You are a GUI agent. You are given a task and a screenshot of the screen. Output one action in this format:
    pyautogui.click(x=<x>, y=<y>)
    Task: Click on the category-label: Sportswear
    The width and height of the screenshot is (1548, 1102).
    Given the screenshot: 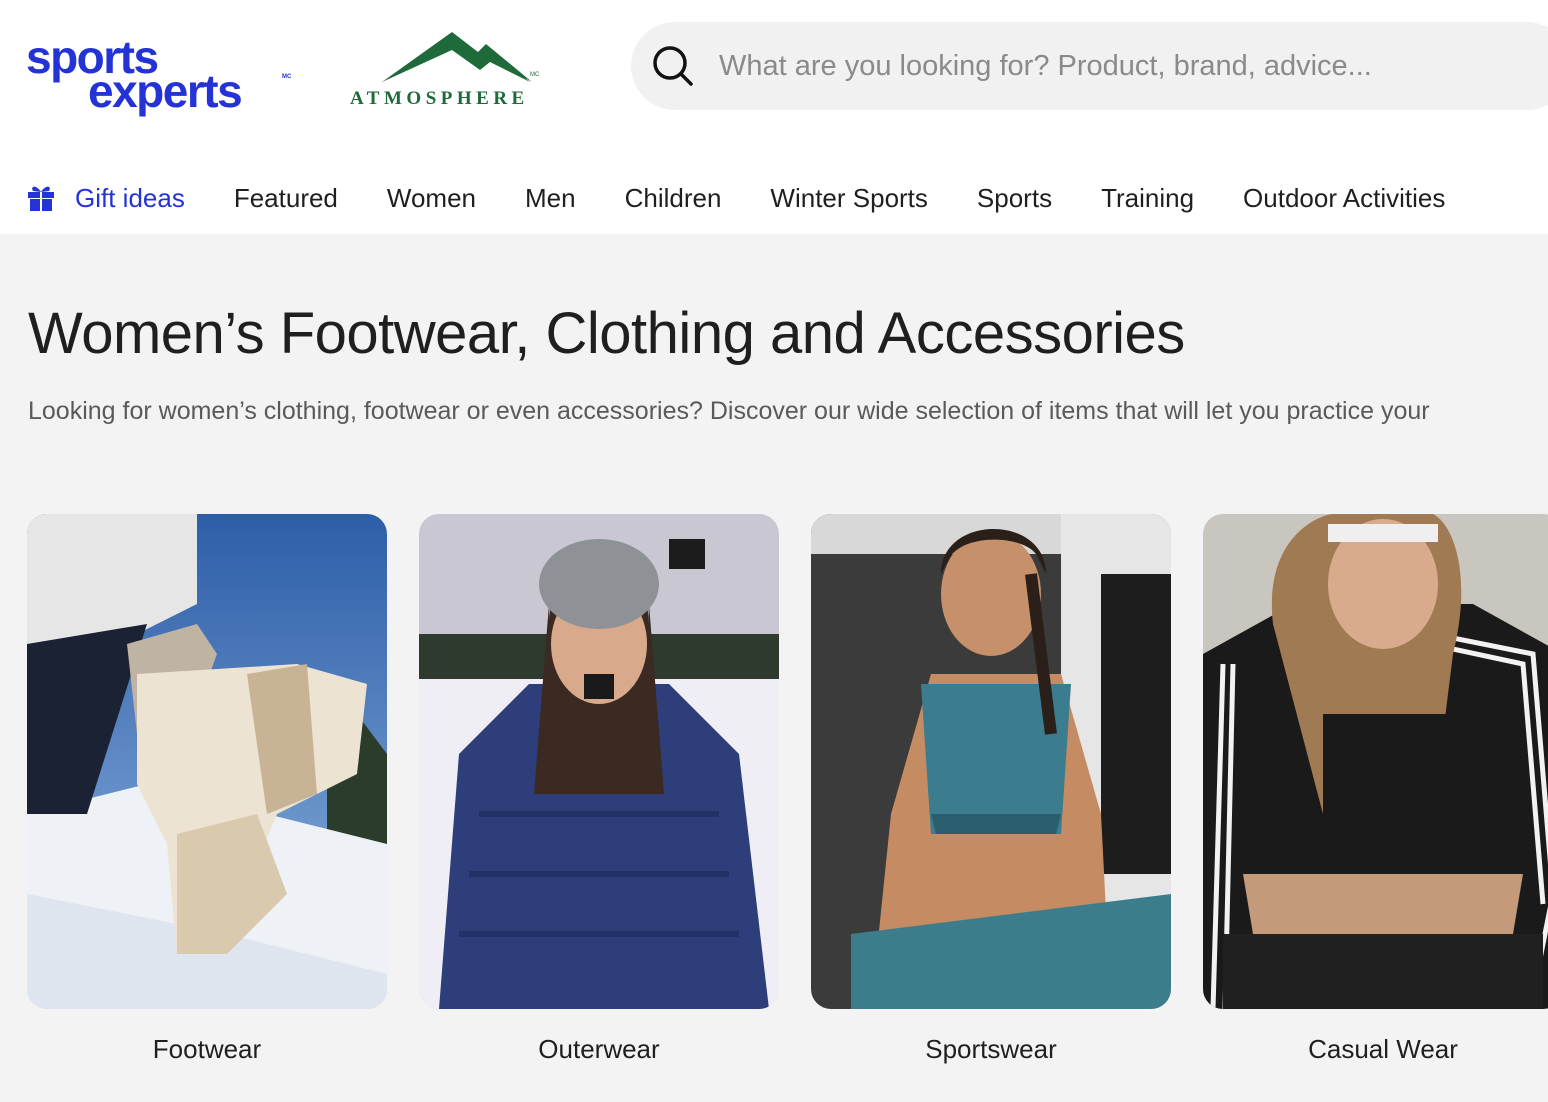 What is the action you would take?
    pyautogui.click(x=991, y=1049)
    